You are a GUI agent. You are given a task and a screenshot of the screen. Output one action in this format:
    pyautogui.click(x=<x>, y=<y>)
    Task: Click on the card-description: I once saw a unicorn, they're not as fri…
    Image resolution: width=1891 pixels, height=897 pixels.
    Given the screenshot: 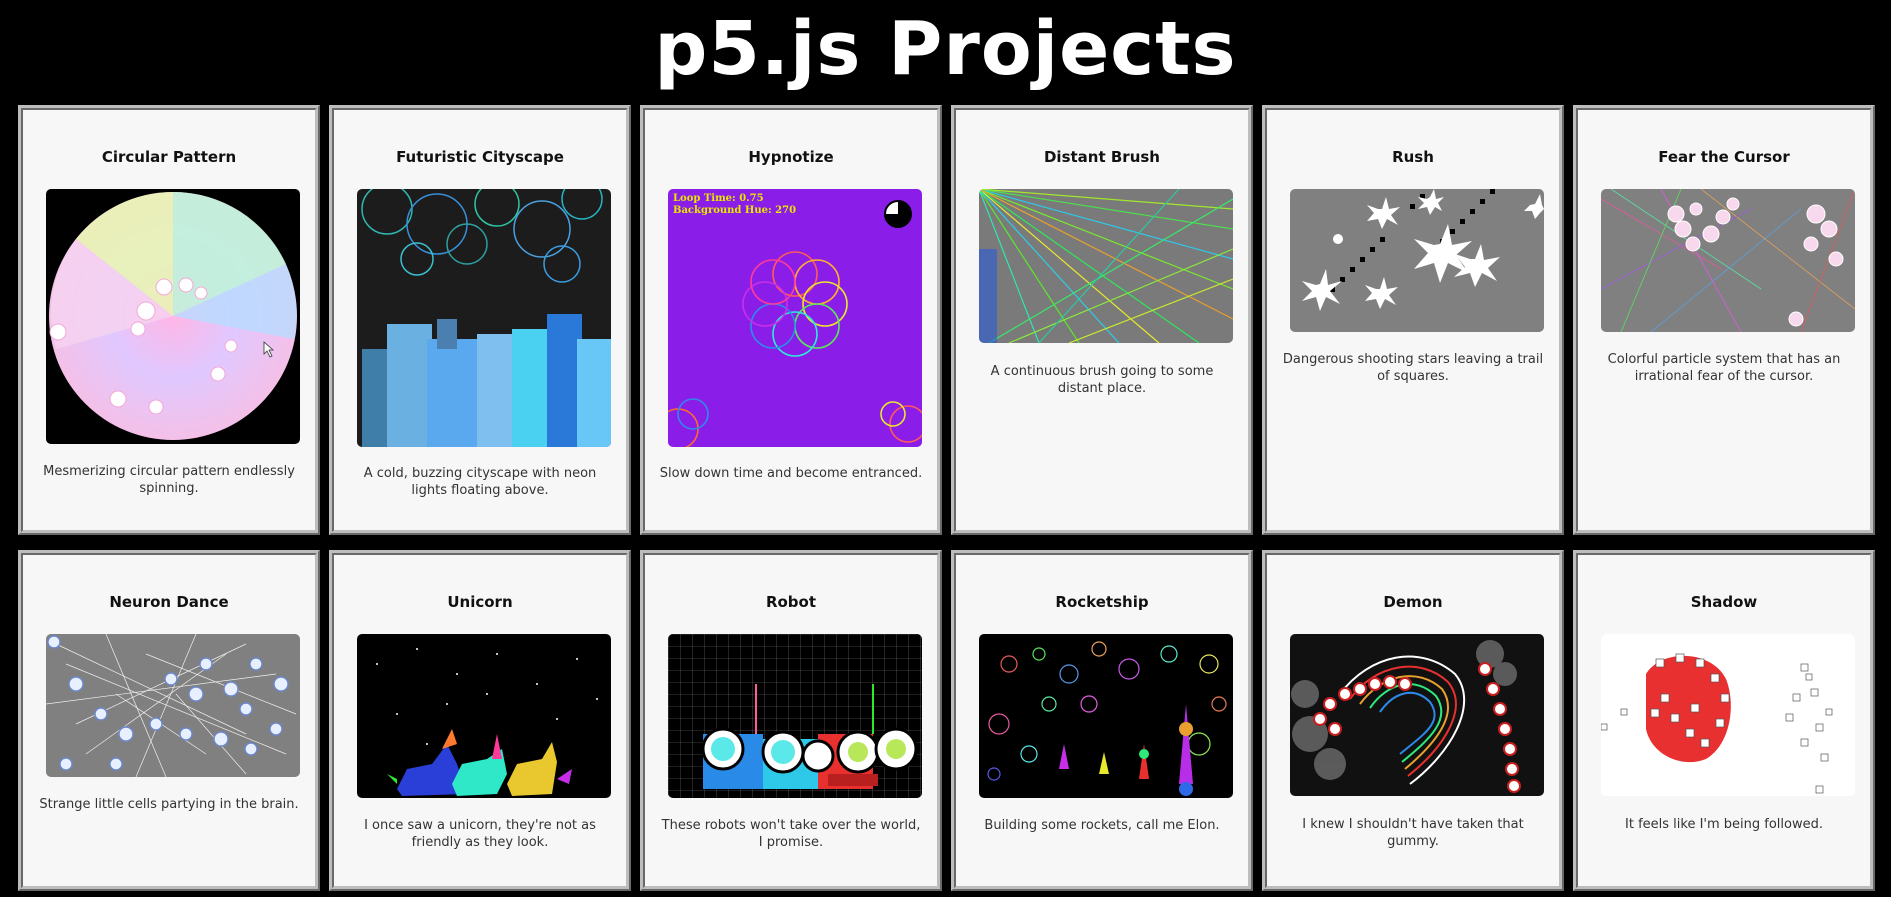 What is the action you would take?
    pyautogui.click(x=480, y=834)
    